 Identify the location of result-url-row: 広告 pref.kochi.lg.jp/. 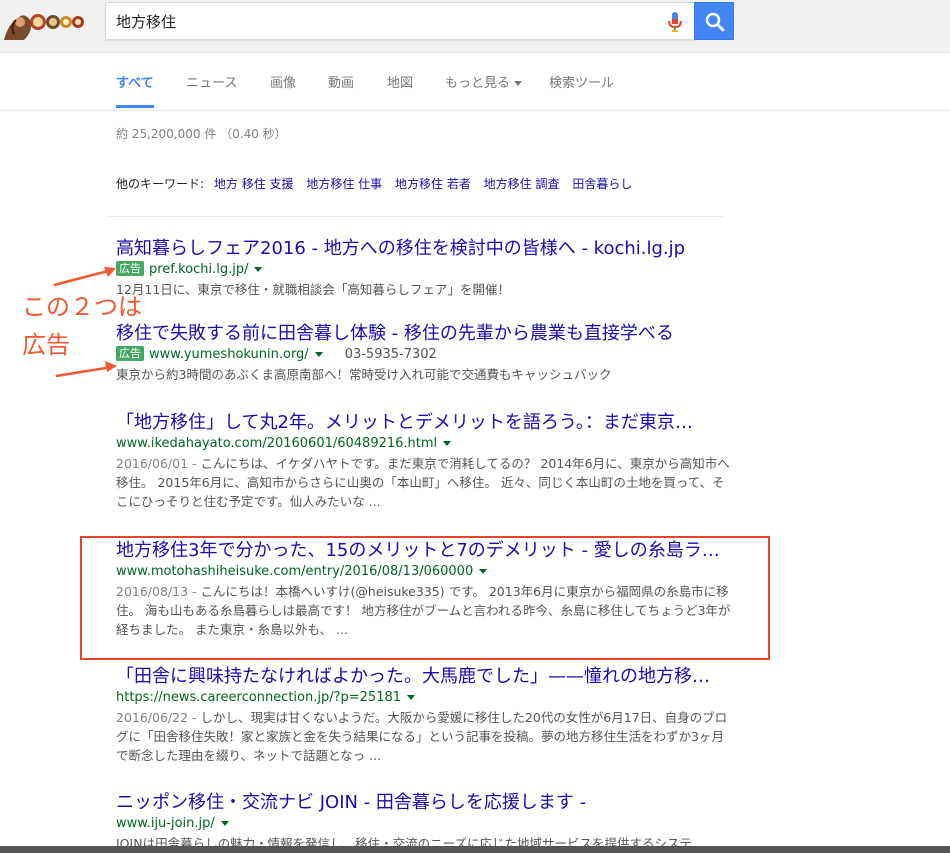
(426, 270).